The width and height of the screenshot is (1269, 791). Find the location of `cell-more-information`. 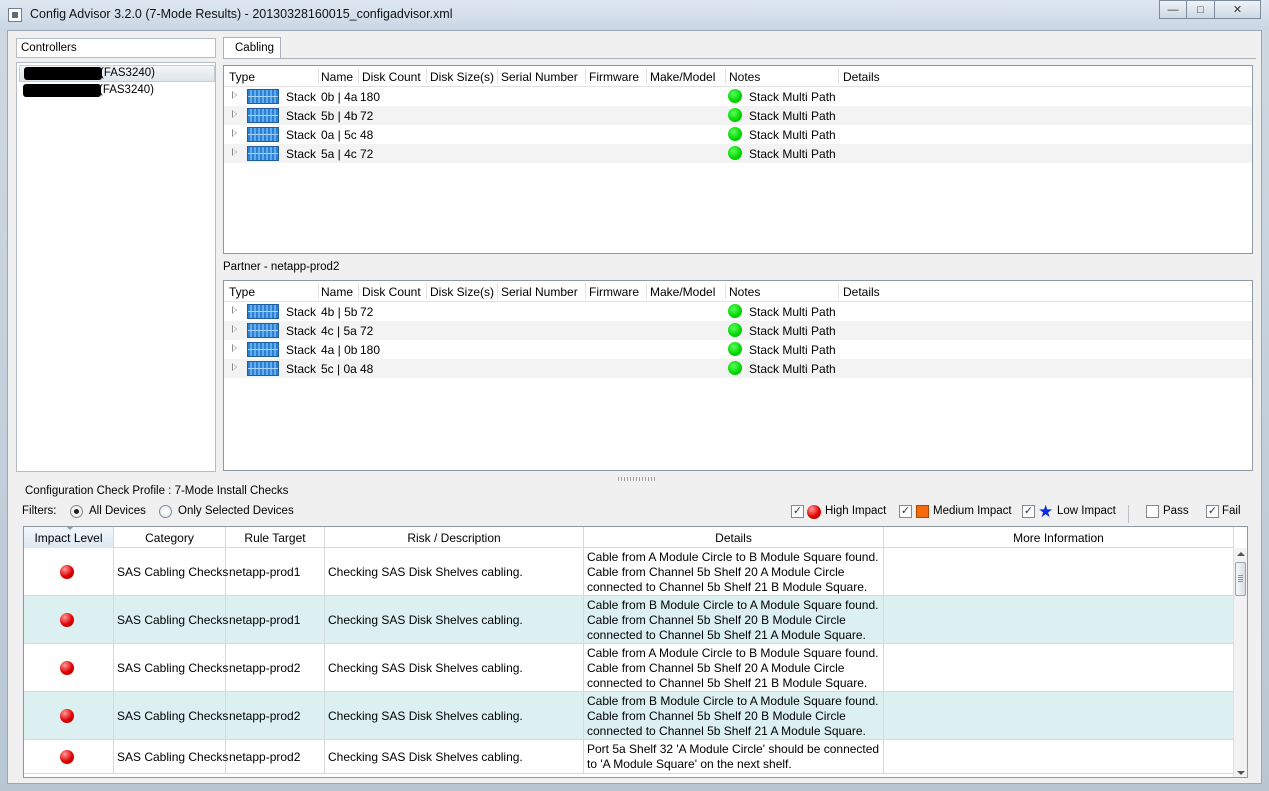

cell-more-information is located at coordinates (1059, 715).